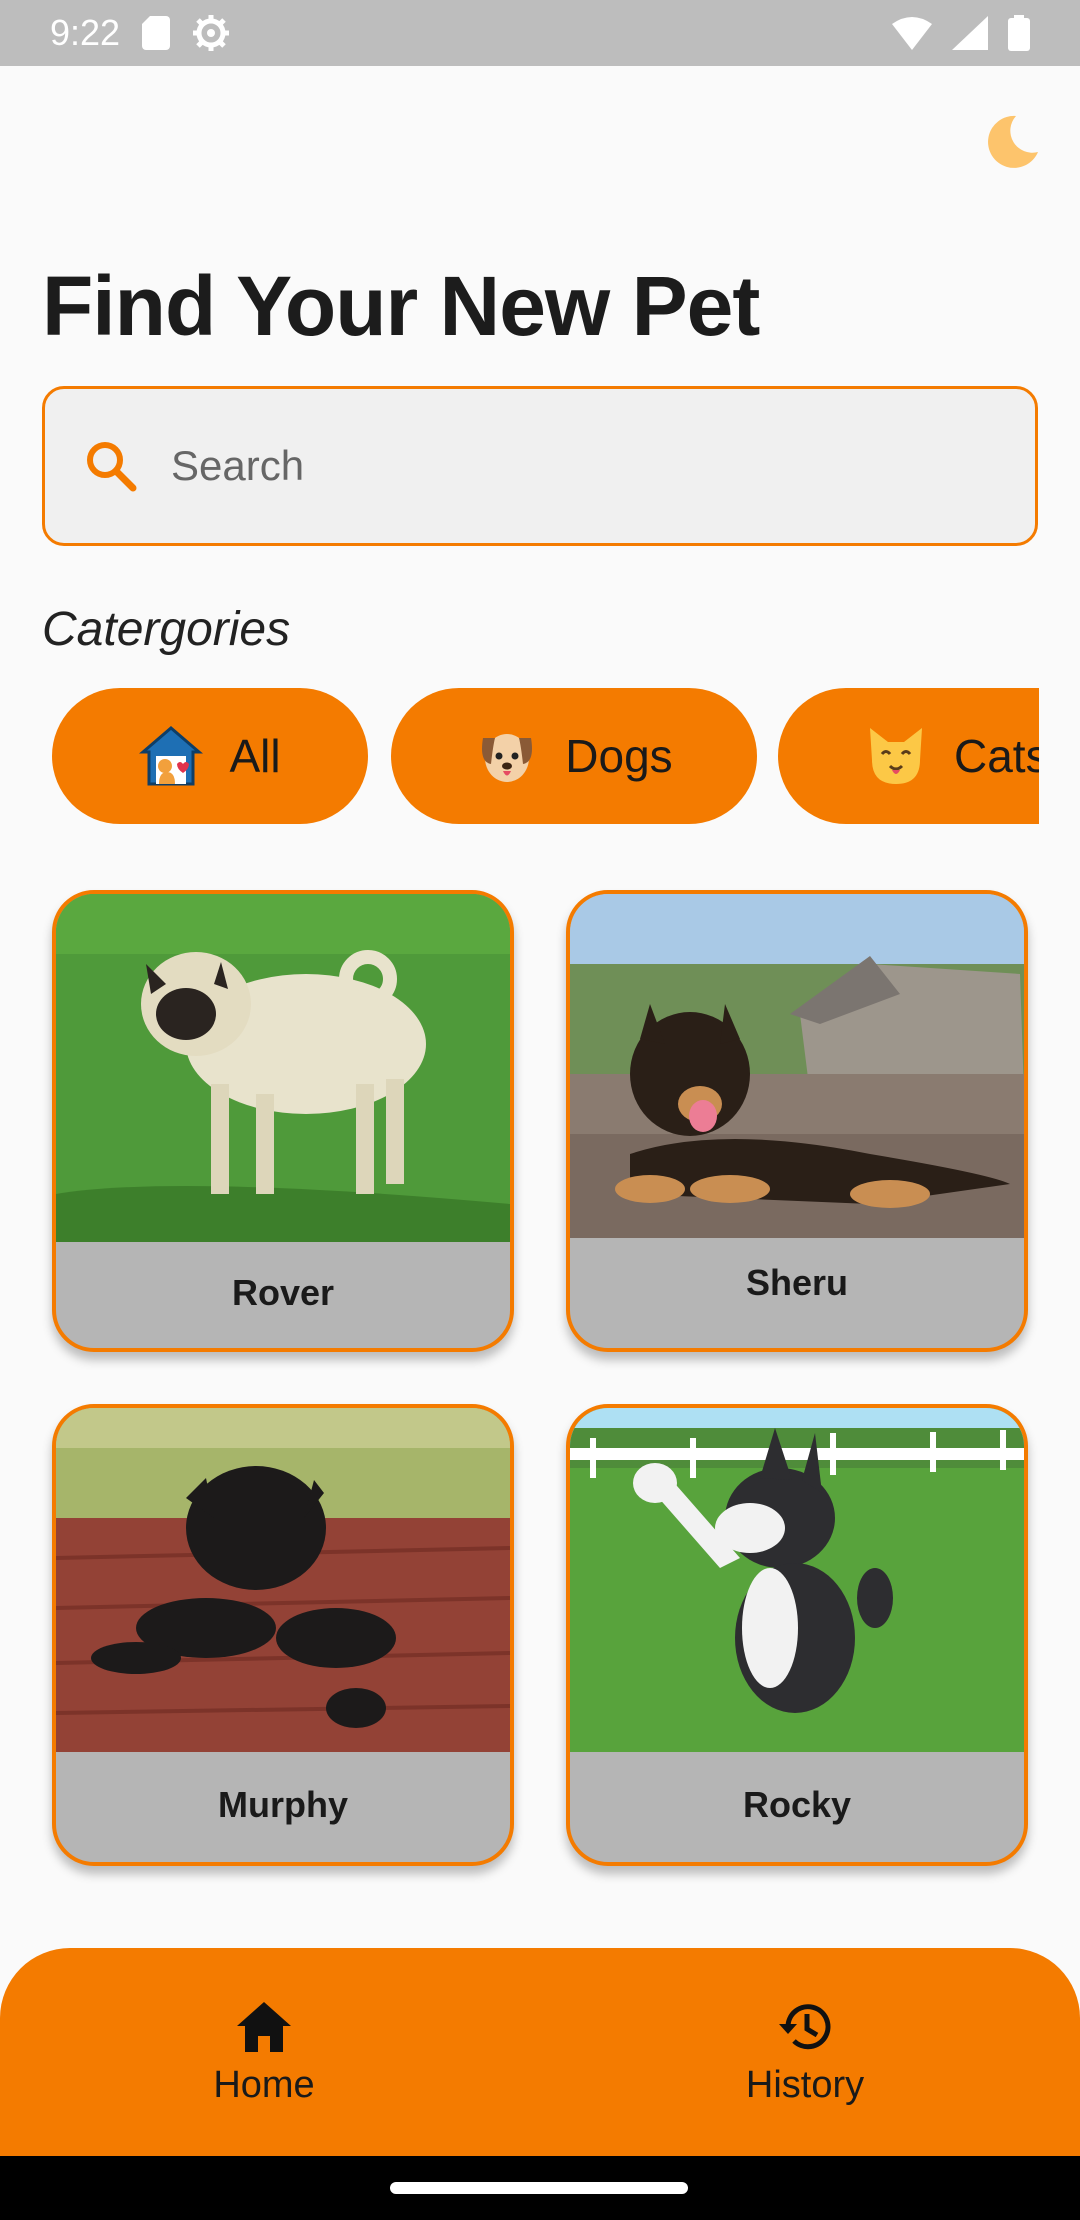  What do you see at coordinates (1019, 33) in the screenshot?
I see `battery-icon` at bounding box center [1019, 33].